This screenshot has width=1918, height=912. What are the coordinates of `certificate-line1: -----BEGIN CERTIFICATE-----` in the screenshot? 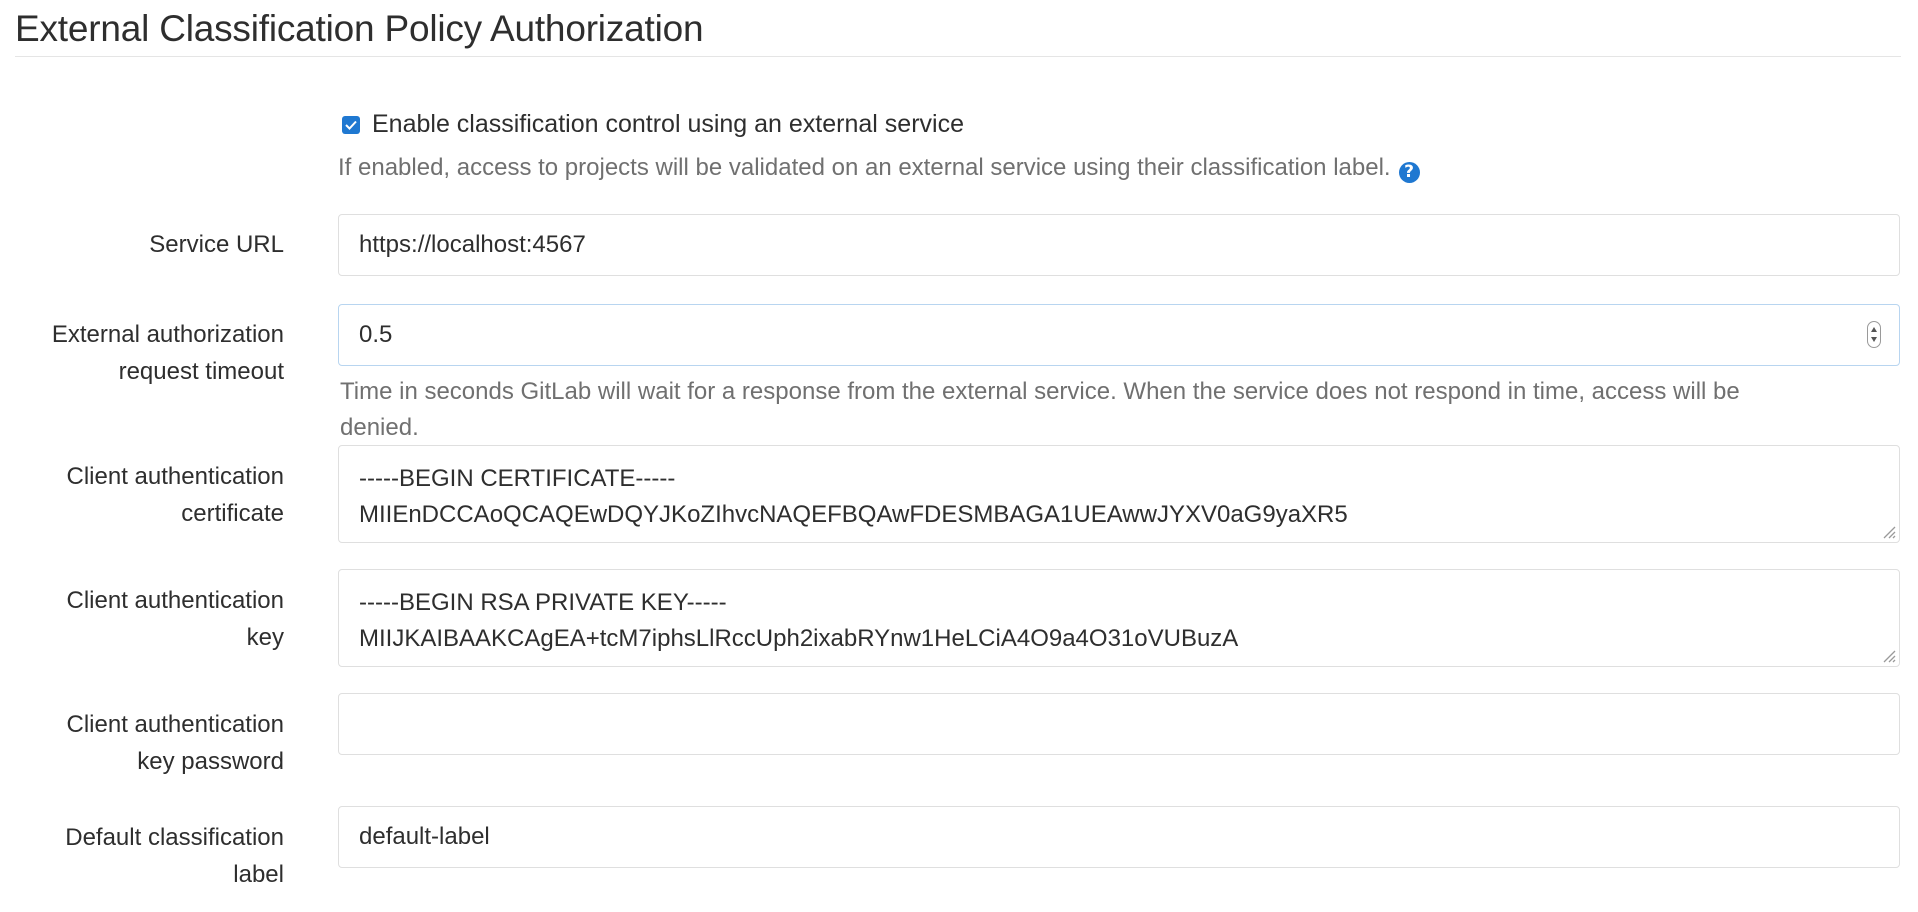 It's located at (517, 478).